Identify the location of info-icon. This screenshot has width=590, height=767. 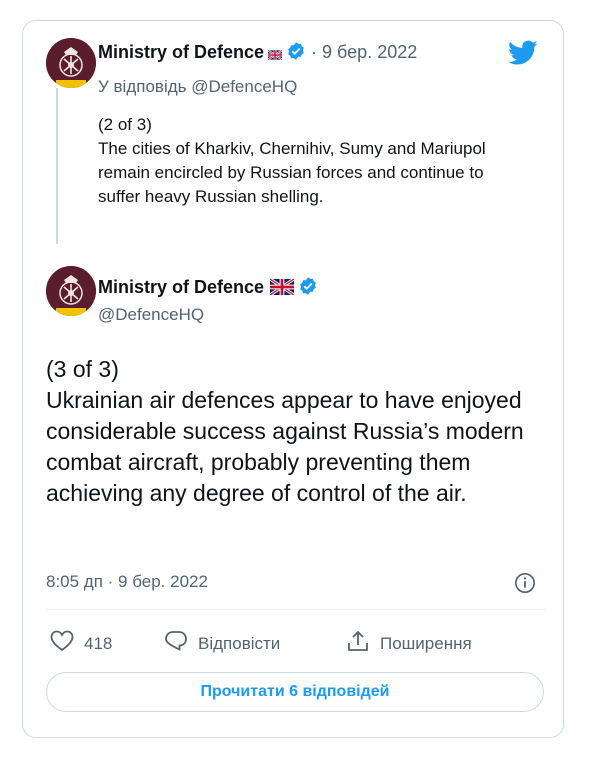
(525, 585).